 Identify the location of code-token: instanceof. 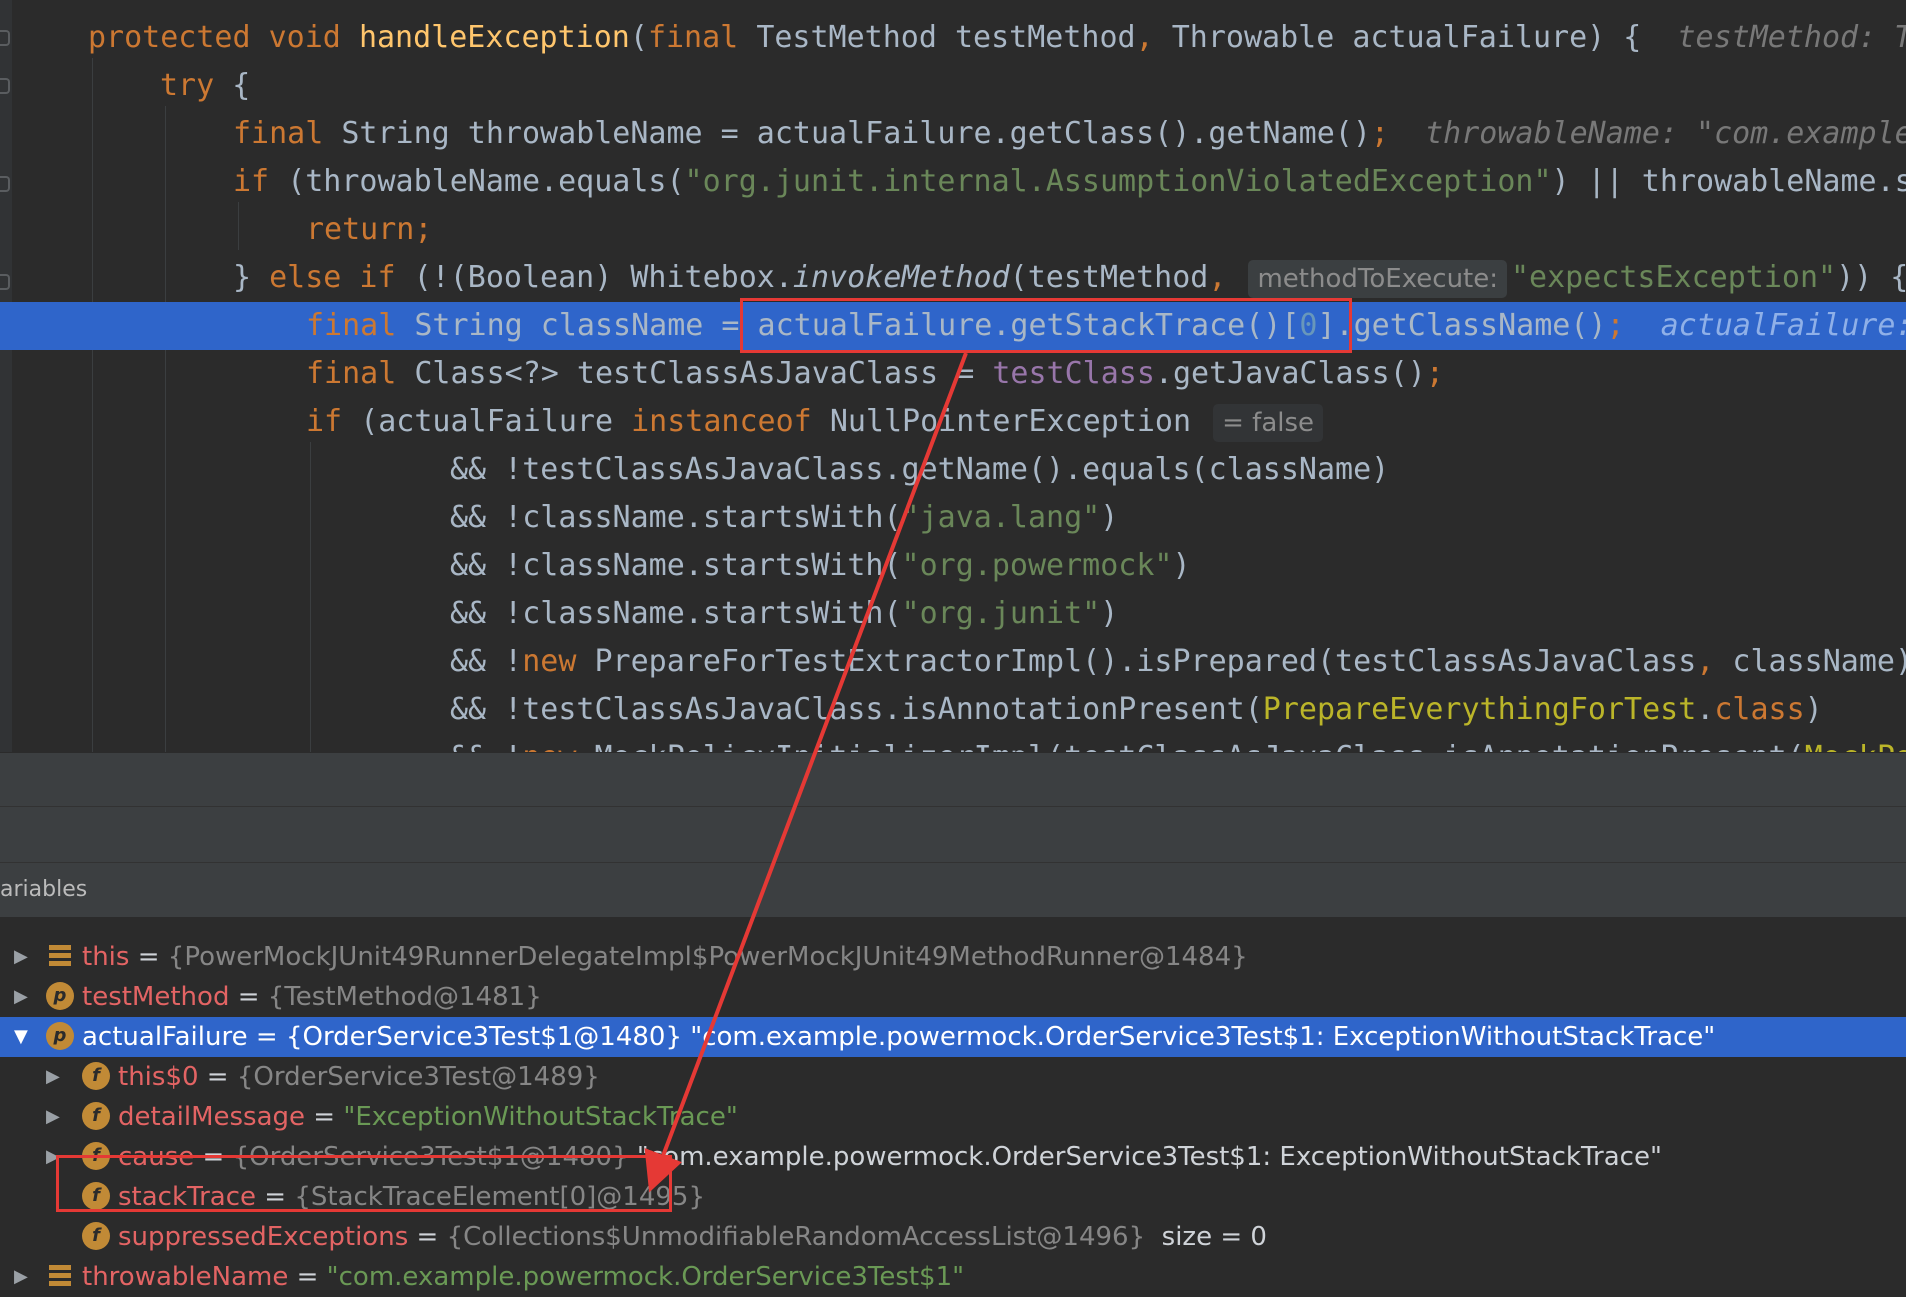
(730, 421).